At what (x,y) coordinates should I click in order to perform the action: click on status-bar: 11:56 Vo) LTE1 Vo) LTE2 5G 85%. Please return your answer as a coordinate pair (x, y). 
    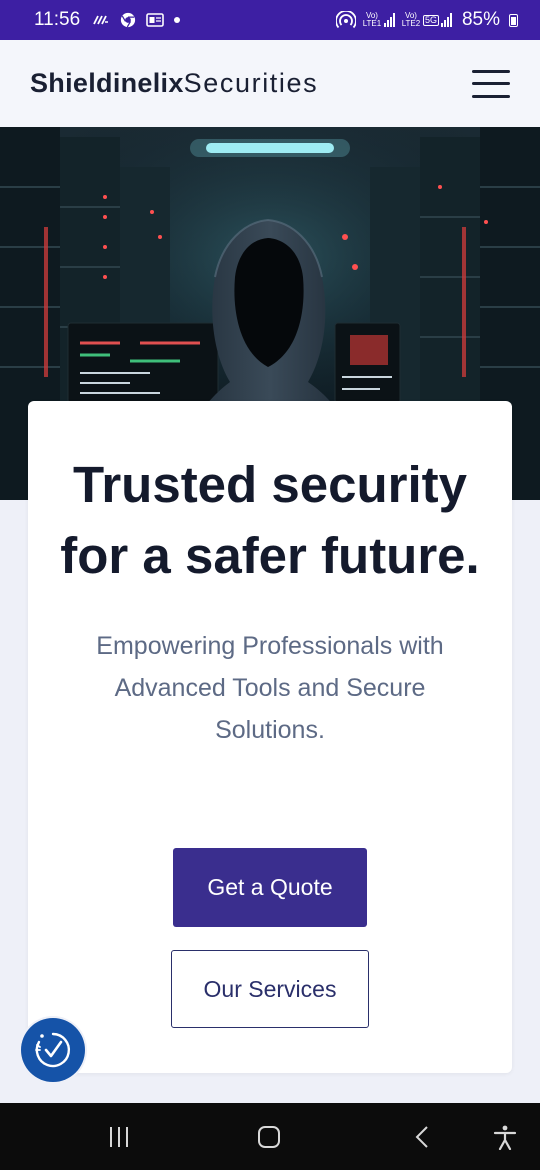
    Looking at the image, I should click on (270, 20).